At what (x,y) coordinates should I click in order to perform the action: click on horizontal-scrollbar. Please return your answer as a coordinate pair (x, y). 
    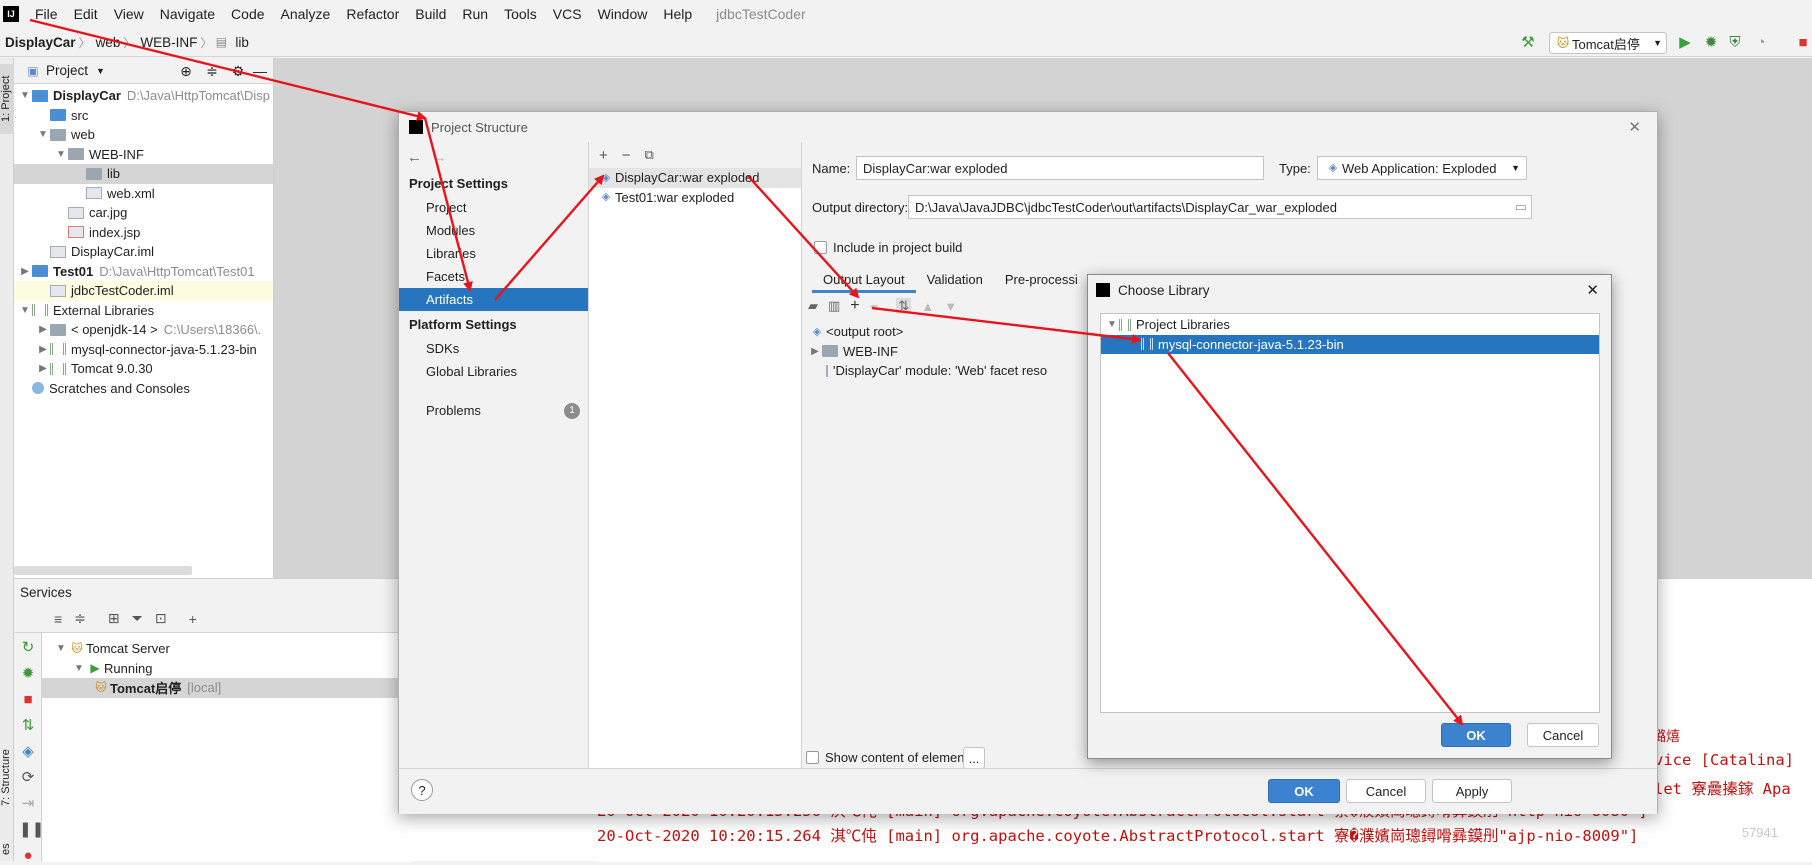
    Looking at the image, I should click on (103, 570).